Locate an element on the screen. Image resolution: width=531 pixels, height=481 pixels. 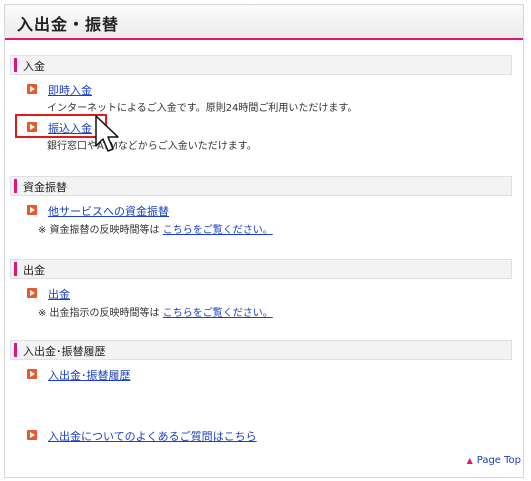
section-heading-fund-transfer: 資金振替 is located at coordinates (261, 186).